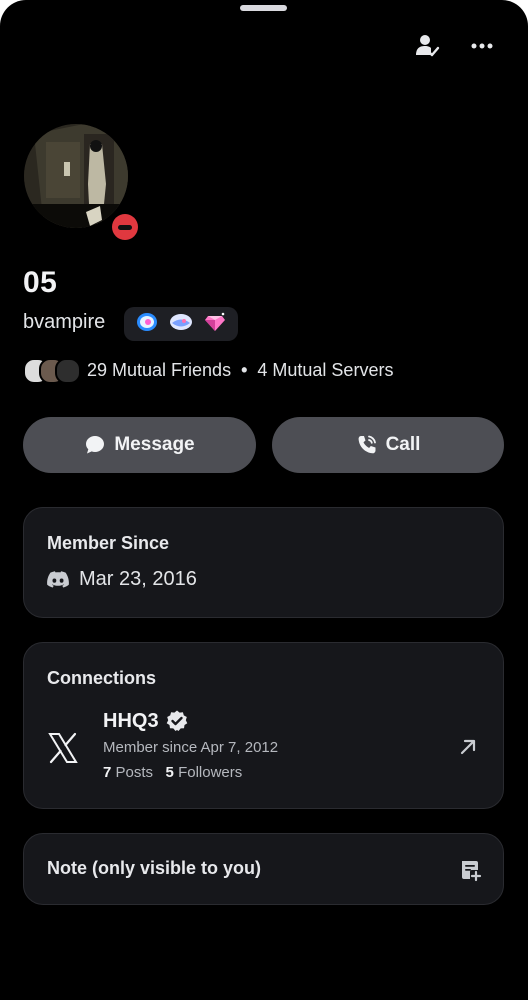  What do you see at coordinates (102, 678) in the screenshot?
I see `connections-title: Connections` at bounding box center [102, 678].